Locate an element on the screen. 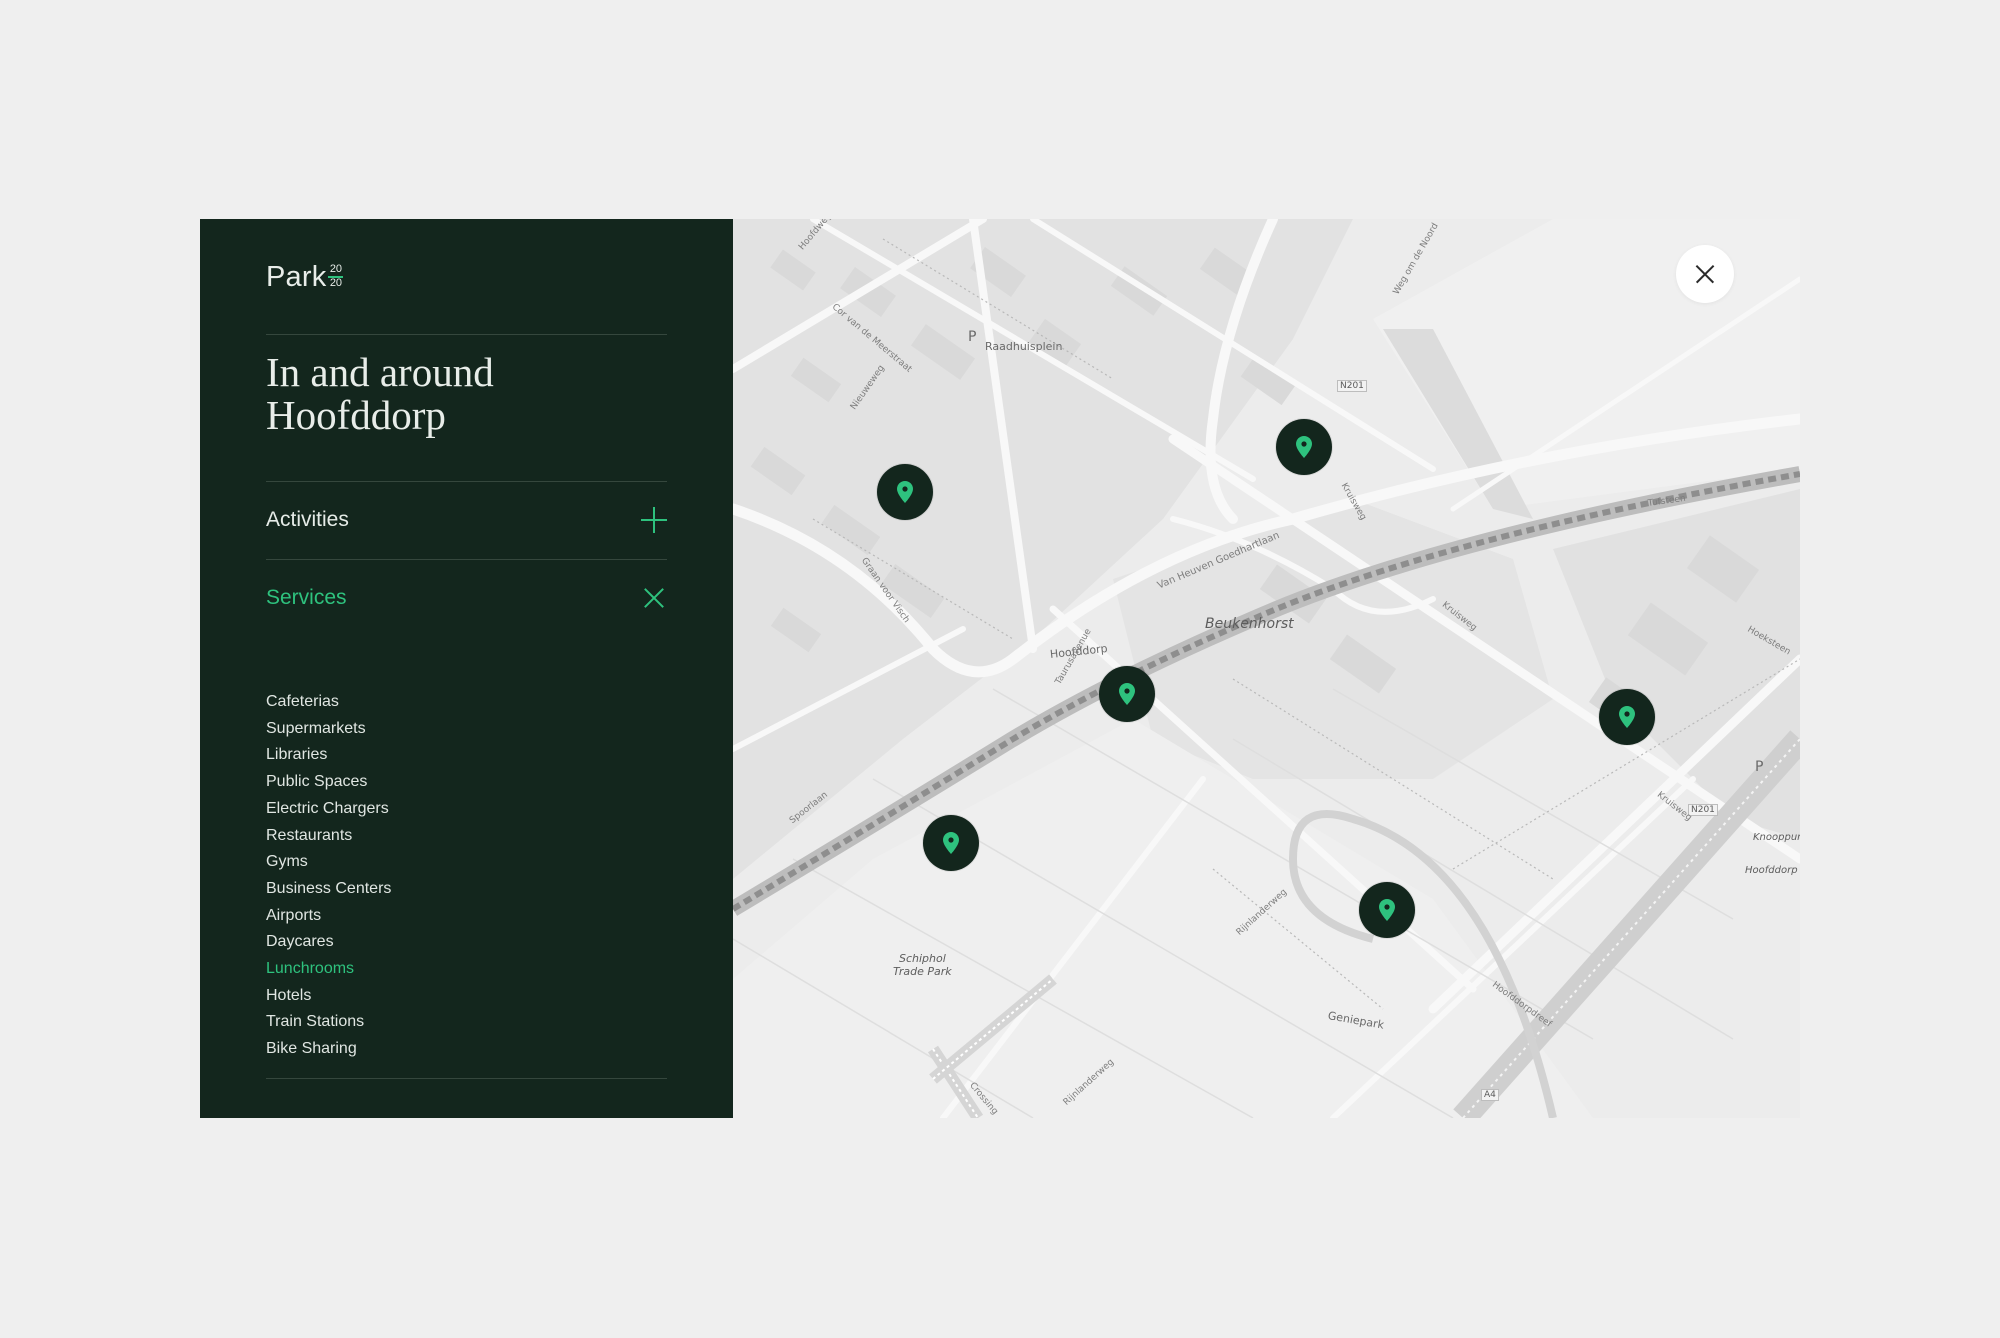  page-title: In and around Hoofddorp is located at coordinates (466, 394).